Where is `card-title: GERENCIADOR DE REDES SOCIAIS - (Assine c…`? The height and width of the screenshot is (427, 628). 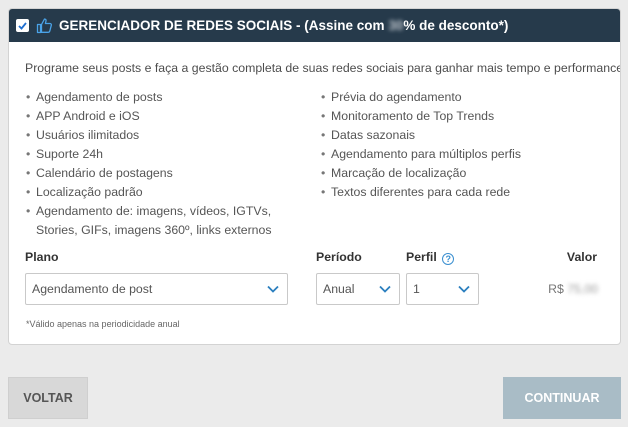 card-title: GERENCIADOR DE REDES SOCIAIS - (Assine c… is located at coordinates (283, 25).